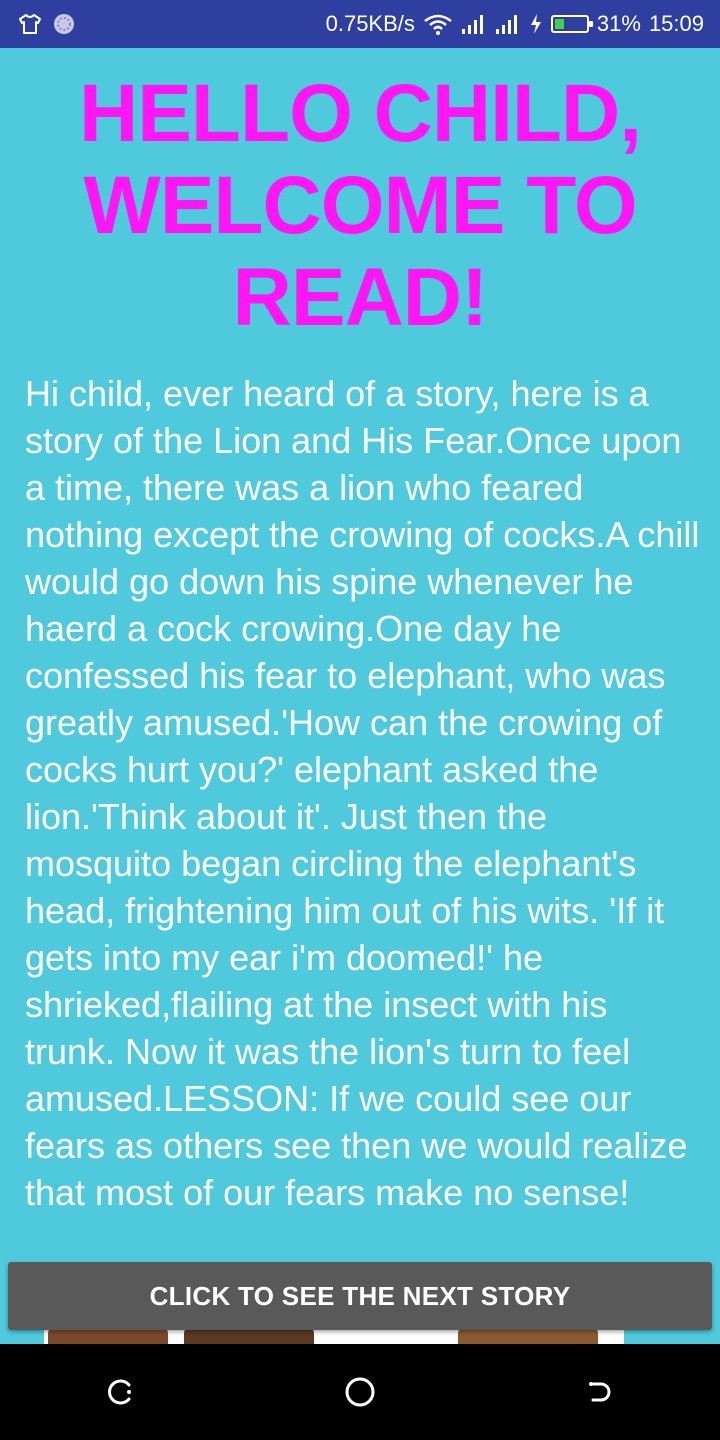 This screenshot has height=1440, width=720. I want to click on page-title: HELLO CHILD, WELCOME TO READ!, so click(360, 205).